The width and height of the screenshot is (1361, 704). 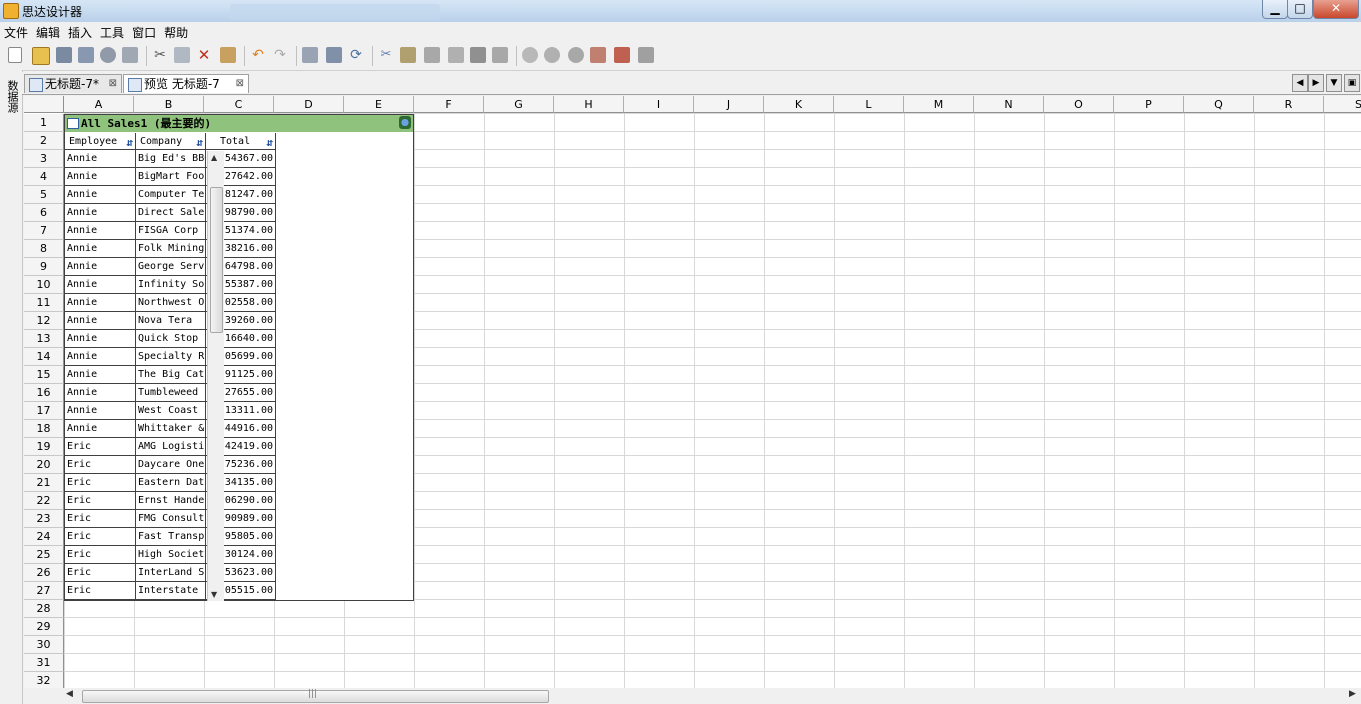 I want to click on row-header-19: 19, so click(x=44, y=447).